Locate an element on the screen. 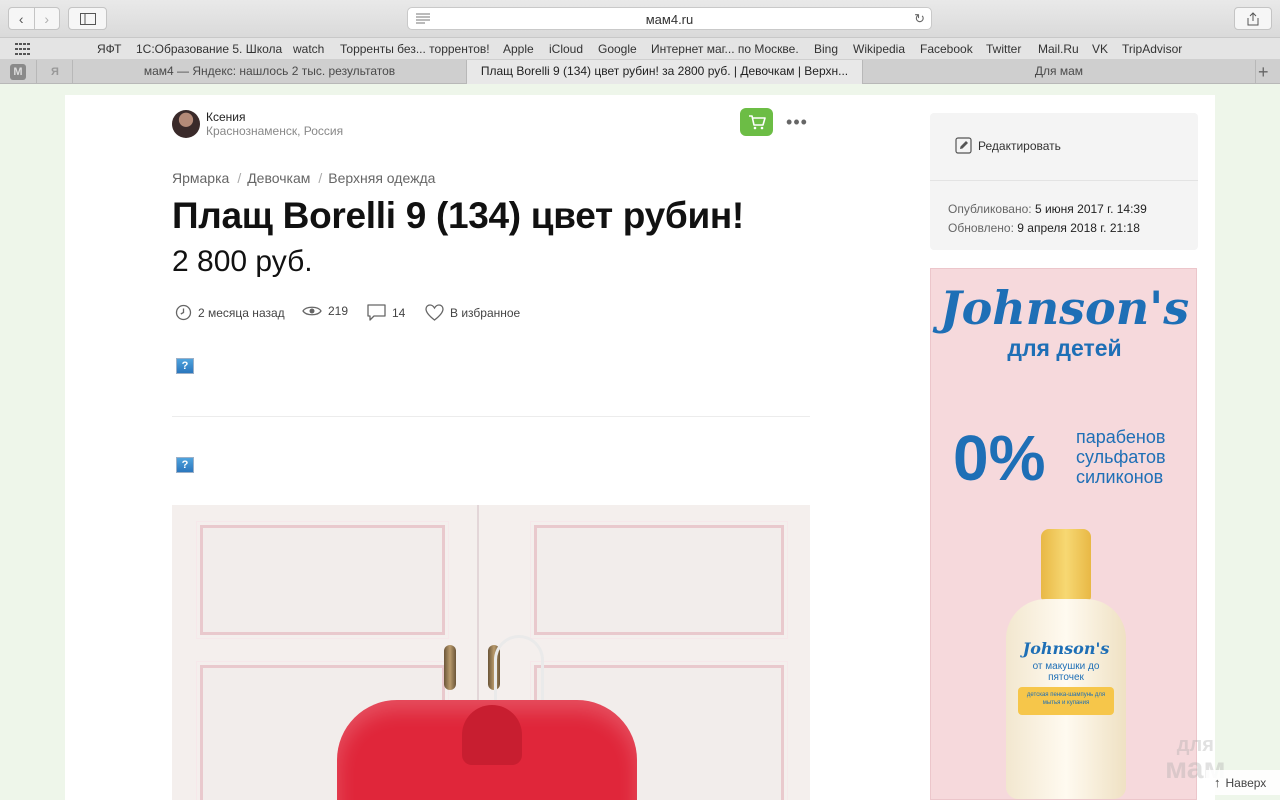 The image size is (1280, 800). address-bar: мам4.ru ↻ is located at coordinates (669, 18).